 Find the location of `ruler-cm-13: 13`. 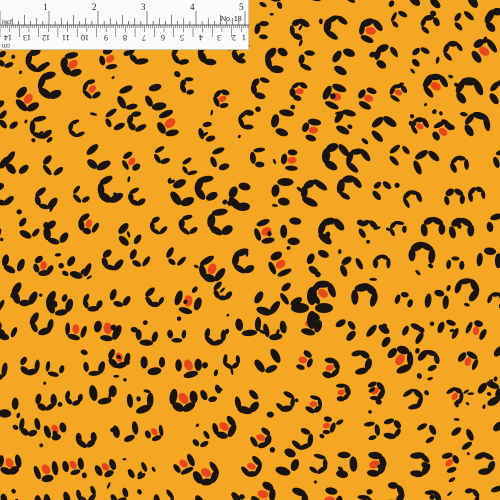

ruler-cm-13: 13 is located at coordinates (27, 37).